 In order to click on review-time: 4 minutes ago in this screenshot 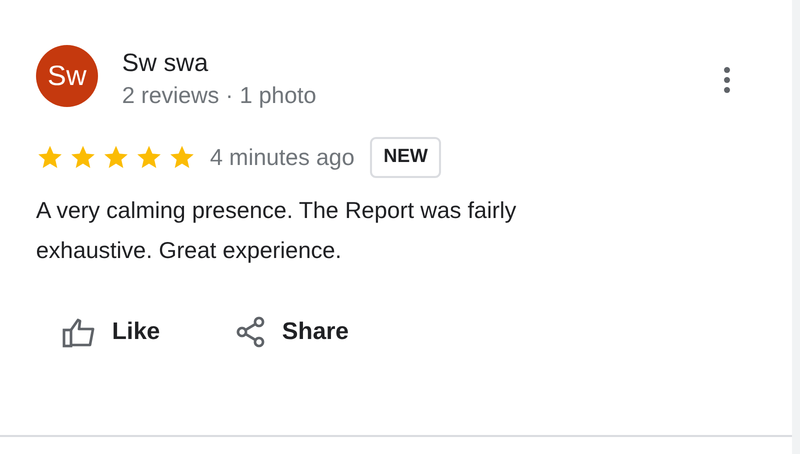, I will do `click(282, 157)`.